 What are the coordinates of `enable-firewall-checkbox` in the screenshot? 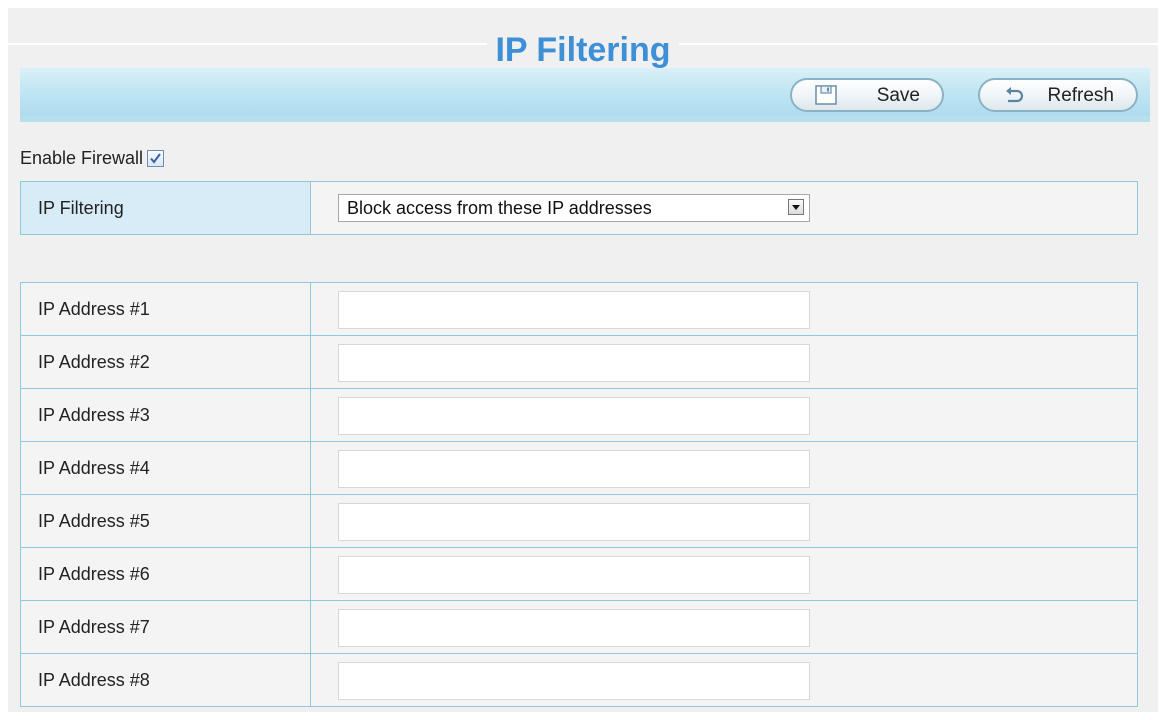 It's located at (156, 158).